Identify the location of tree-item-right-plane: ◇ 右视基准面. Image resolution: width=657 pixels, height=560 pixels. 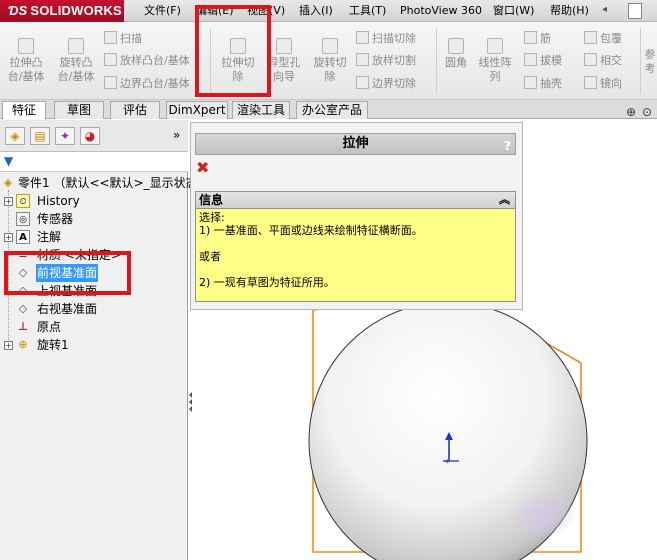
(94, 309).